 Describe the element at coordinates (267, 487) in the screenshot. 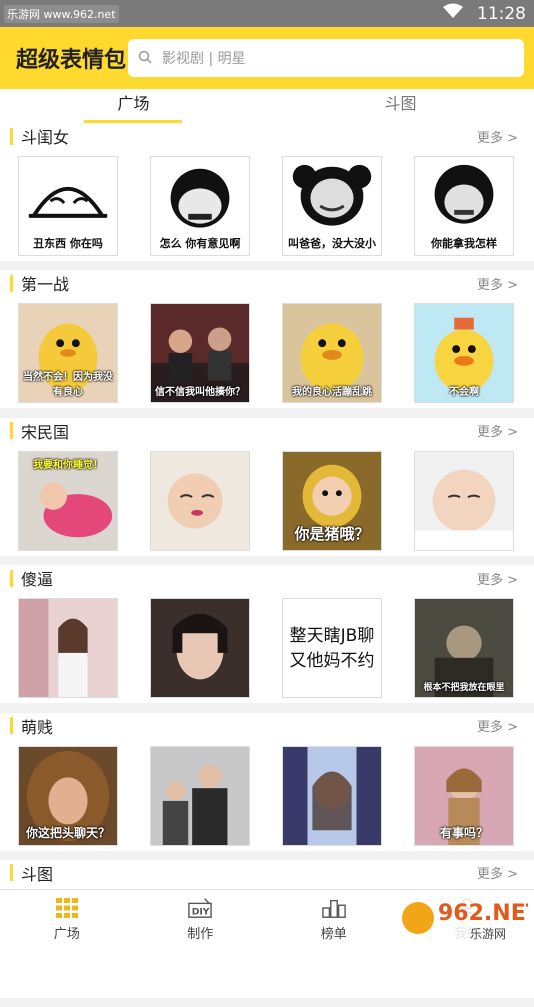

I see `section-card: 宋民国 更多 > 我要和你睡觉！ 你是猪哦？` at that location.